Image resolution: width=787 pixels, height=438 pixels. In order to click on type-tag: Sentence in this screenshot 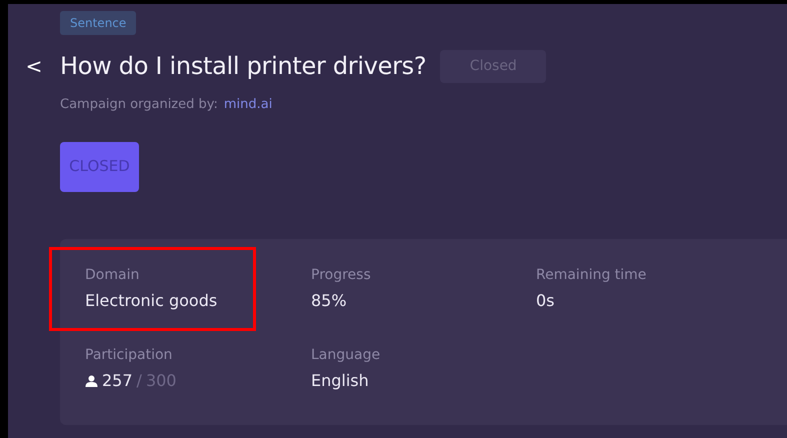, I will do `click(98, 23)`.